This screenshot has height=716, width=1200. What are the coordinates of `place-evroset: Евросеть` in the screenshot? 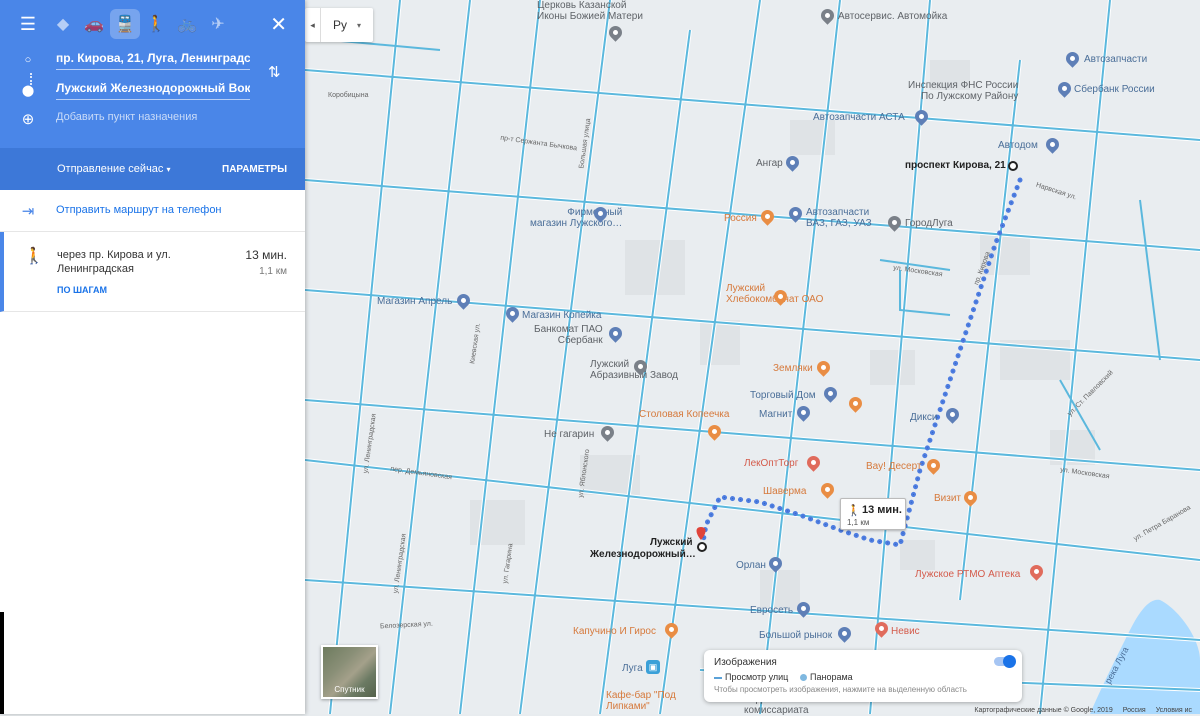 It's located at (771, 610).